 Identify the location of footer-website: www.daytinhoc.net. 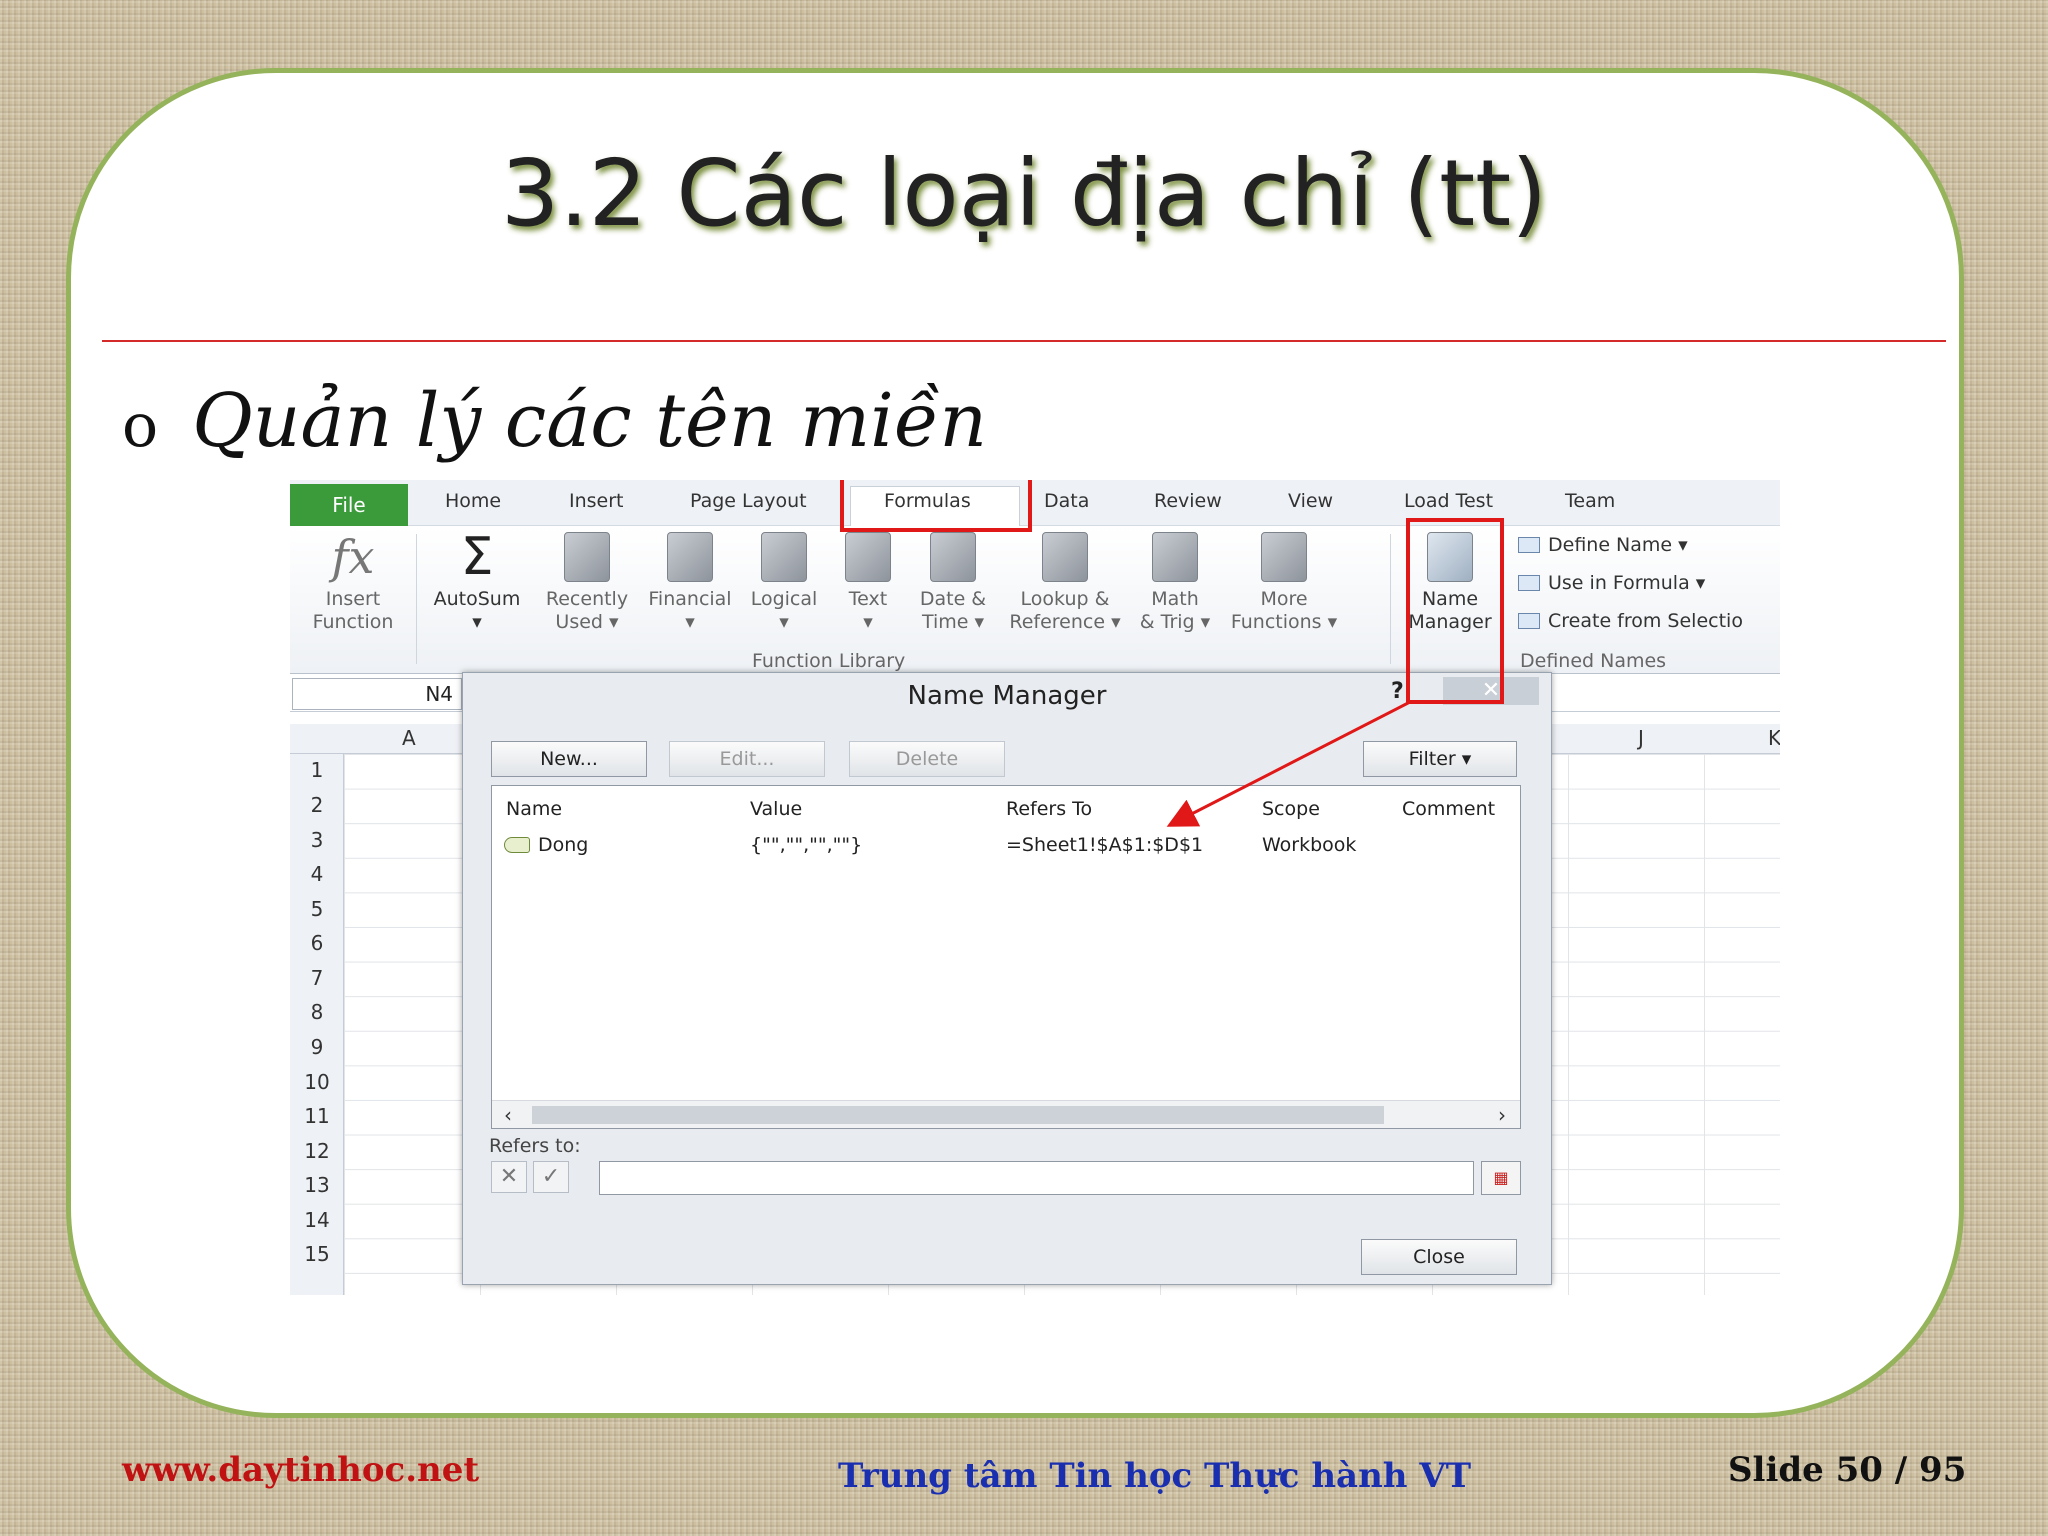
(301, 1470).